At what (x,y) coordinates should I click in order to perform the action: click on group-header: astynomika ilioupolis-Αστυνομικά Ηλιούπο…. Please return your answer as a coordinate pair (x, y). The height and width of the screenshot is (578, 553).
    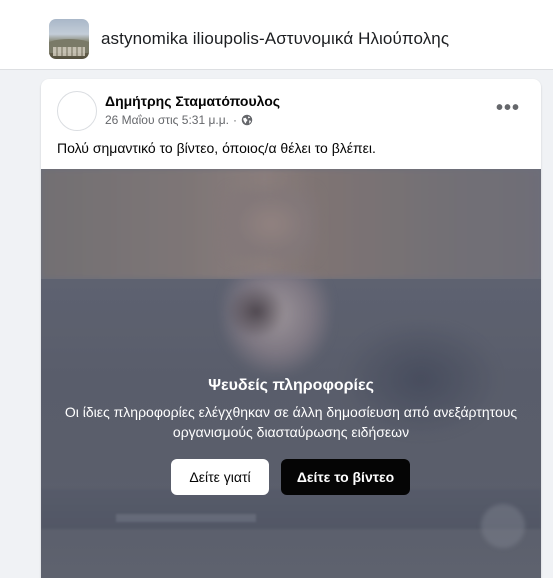
    Looking at the image, I should click on (276, 35).